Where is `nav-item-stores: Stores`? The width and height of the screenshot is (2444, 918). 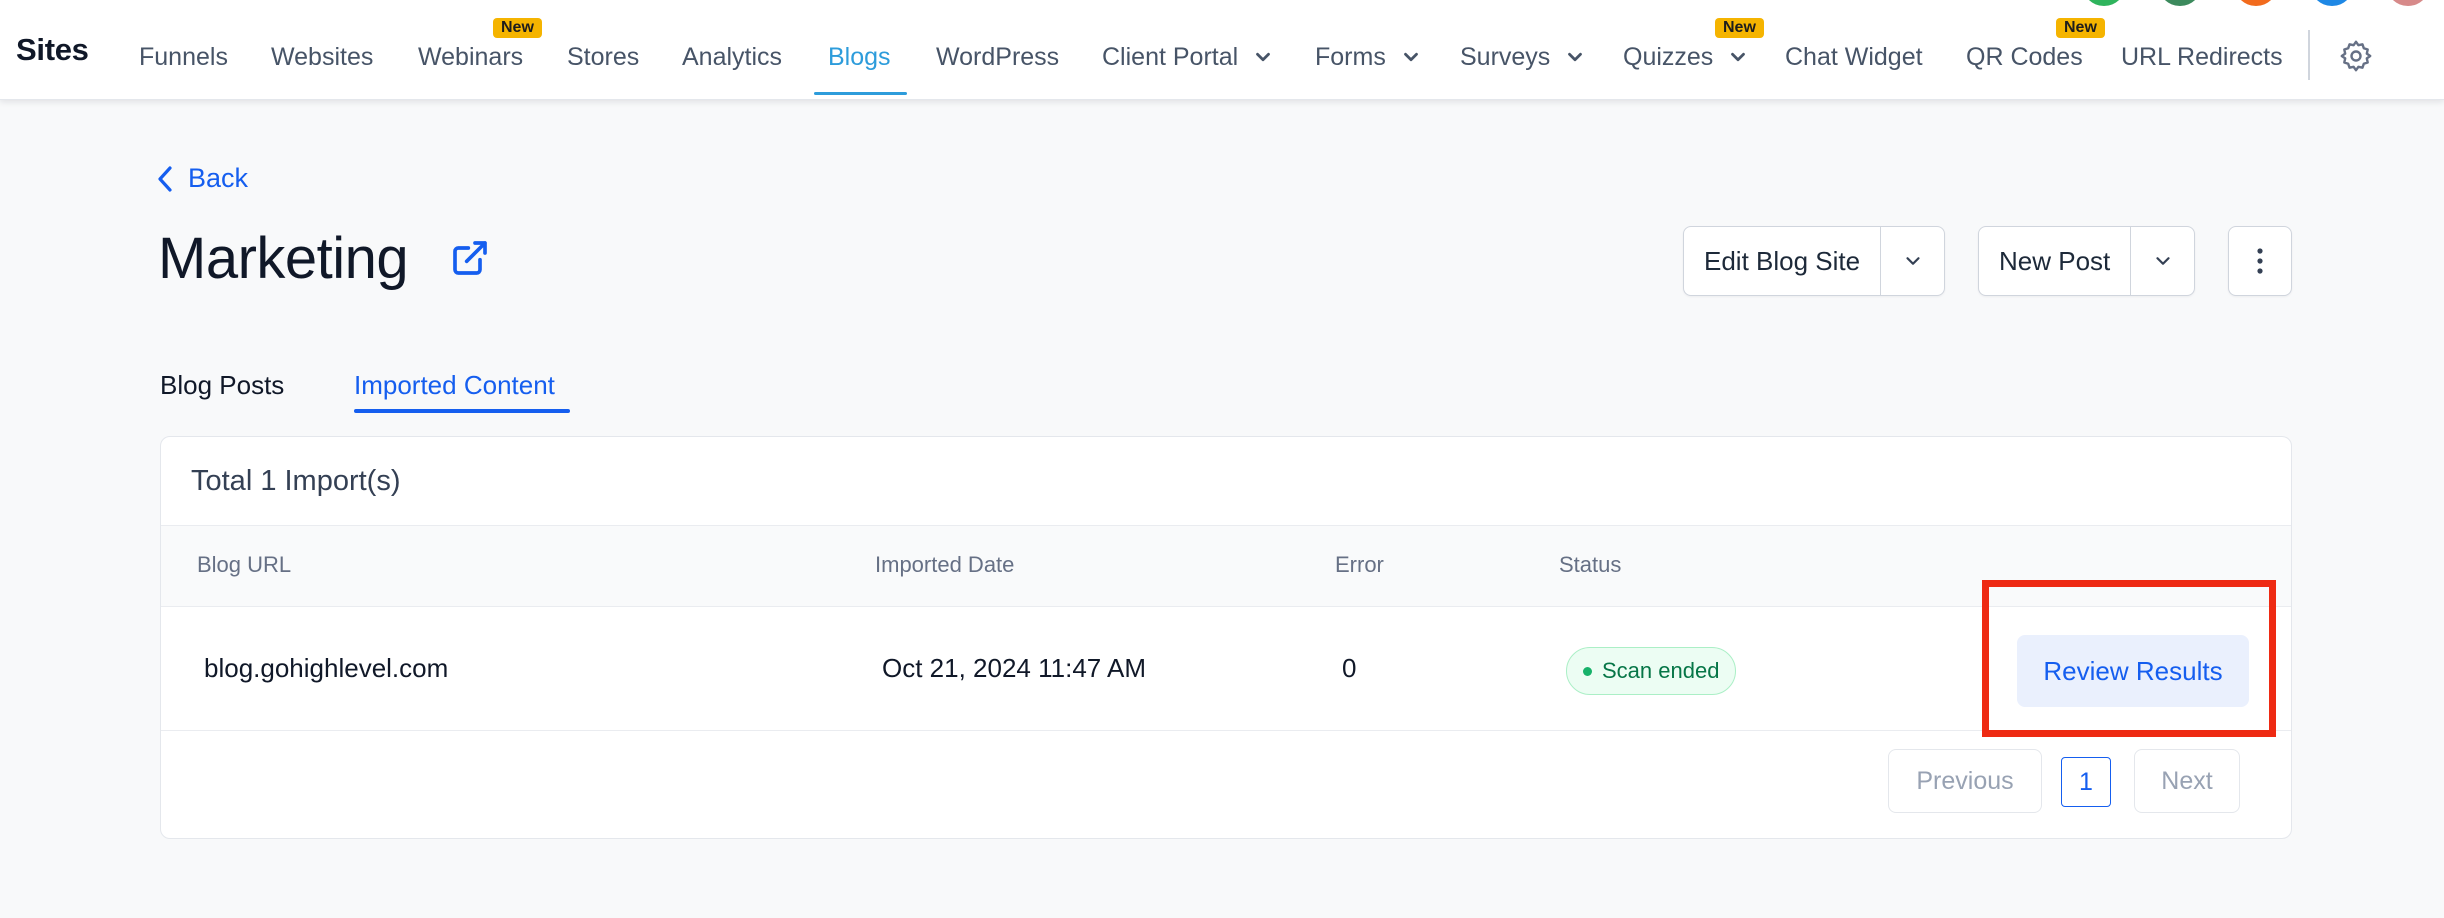 nav-item-stores: Stores is located at coordinates (603, 57).